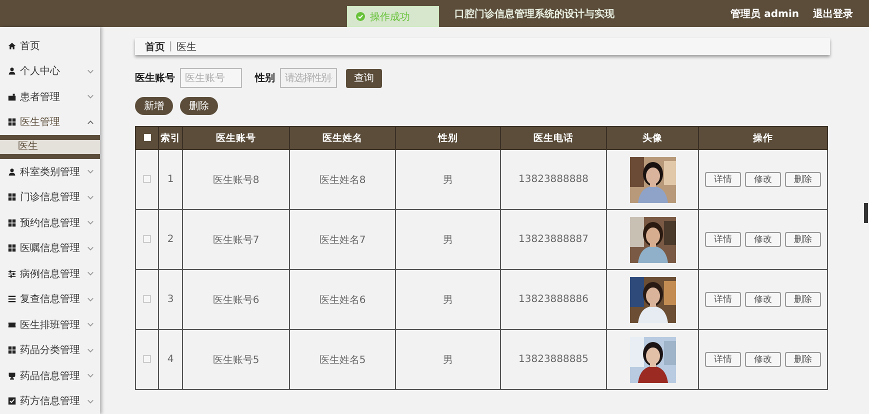 The width and height of the screenshot is (869, 414). Describe the element at coordinates (360, 16) in the screenshot. I see `check-icon` at that location.